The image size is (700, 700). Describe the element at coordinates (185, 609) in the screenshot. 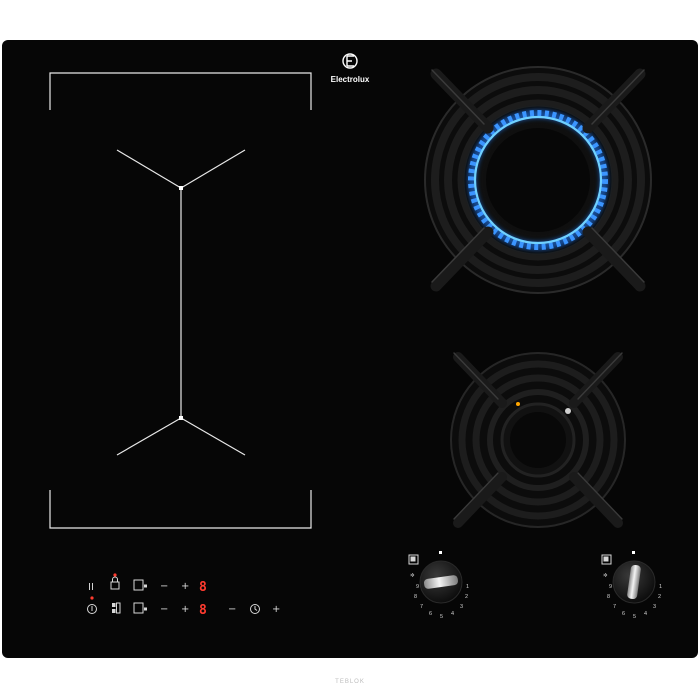

I see `plus-button-2: +` at that location.